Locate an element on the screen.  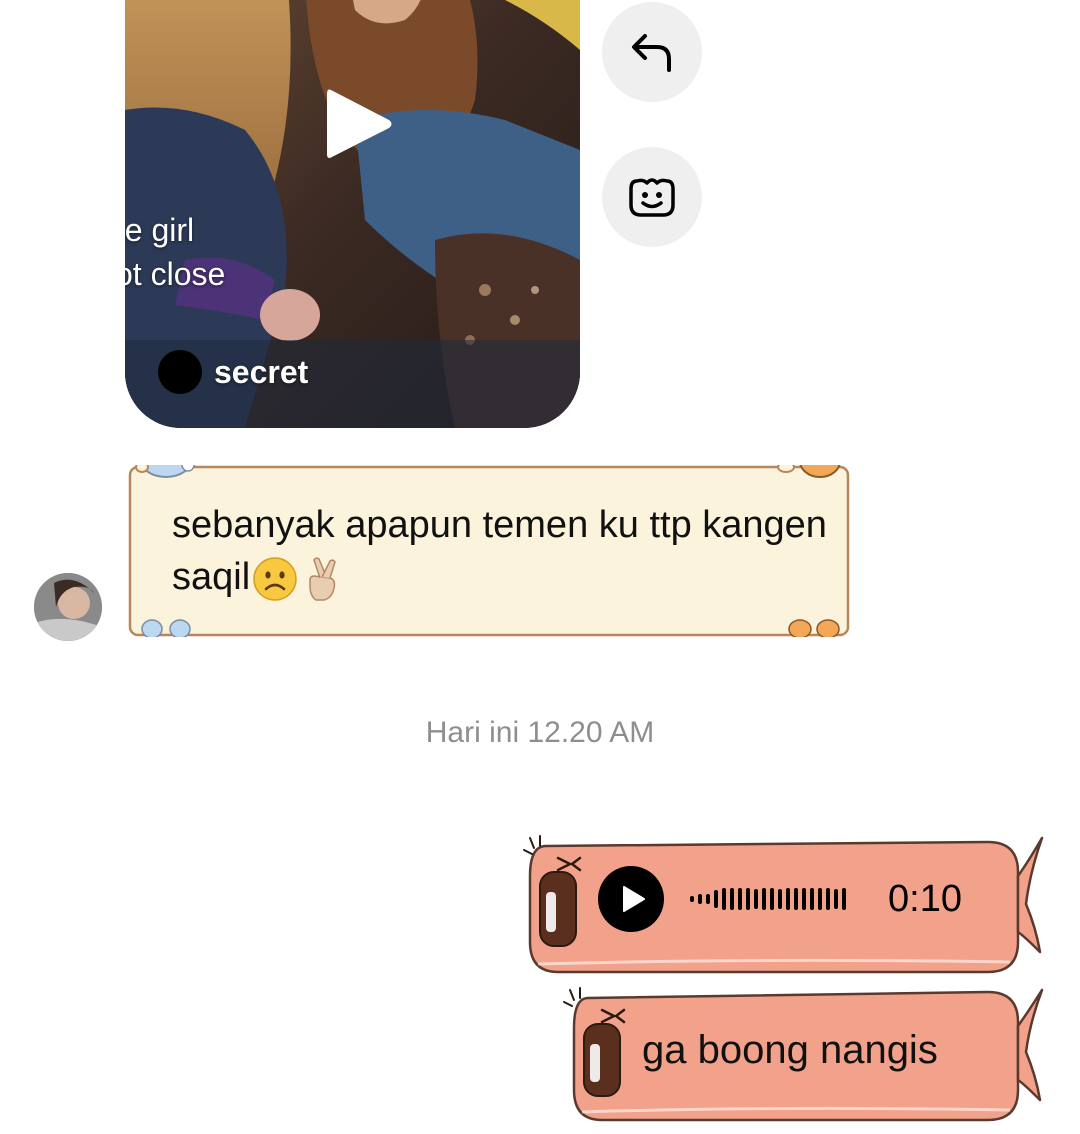
reply-arrow-icon is located at coordinates (651, 53).